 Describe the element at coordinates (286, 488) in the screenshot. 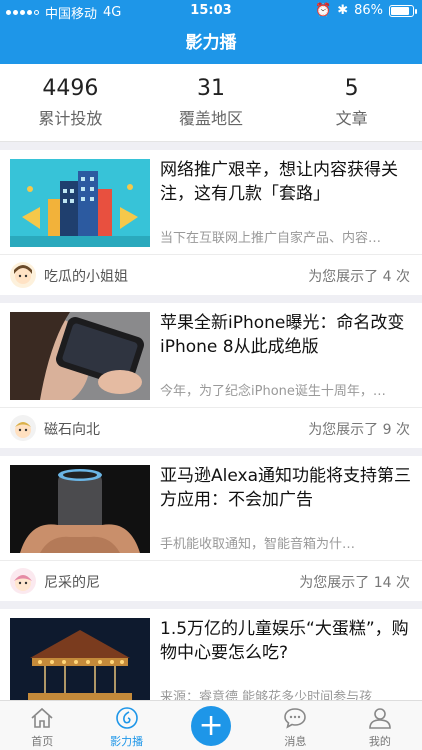

I see `article-title: 亚马逊Alexa通知功能将支持第三方应用：不会加广告` at that location.